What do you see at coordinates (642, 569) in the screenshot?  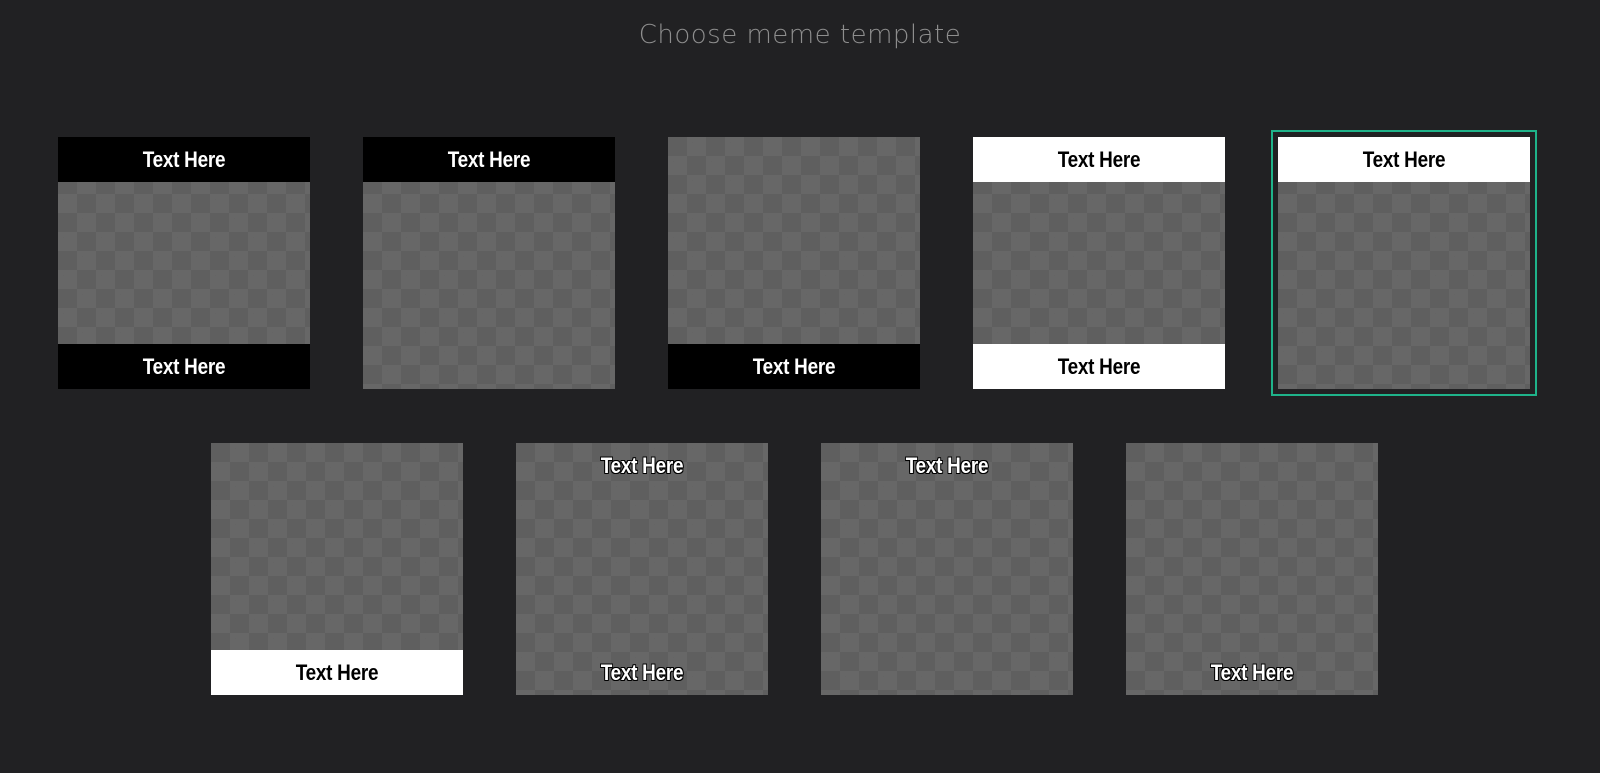 I see `template-card-outline-top-bottom: Text Here Text Here` at bounding box center [642, 569].